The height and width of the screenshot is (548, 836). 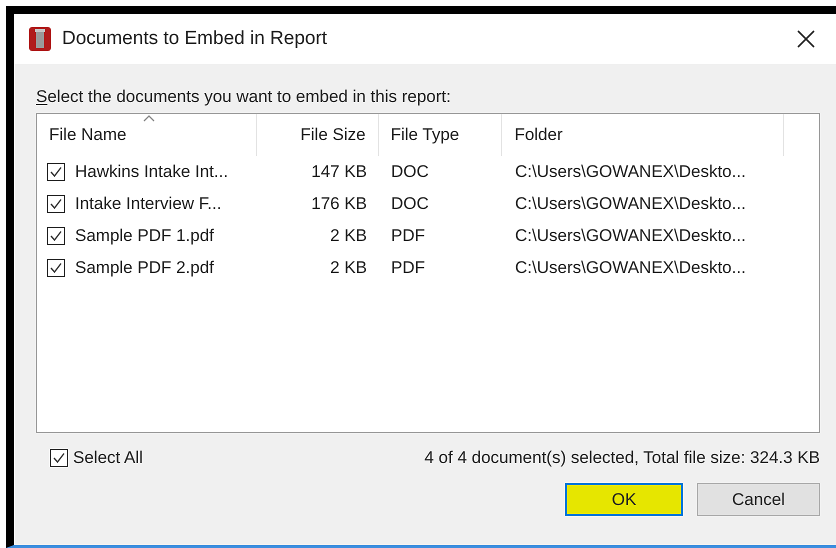 What do you see at coordinates (806, 39) in the screenshot?
I see `close-icon` at bounding box center [806, 39].